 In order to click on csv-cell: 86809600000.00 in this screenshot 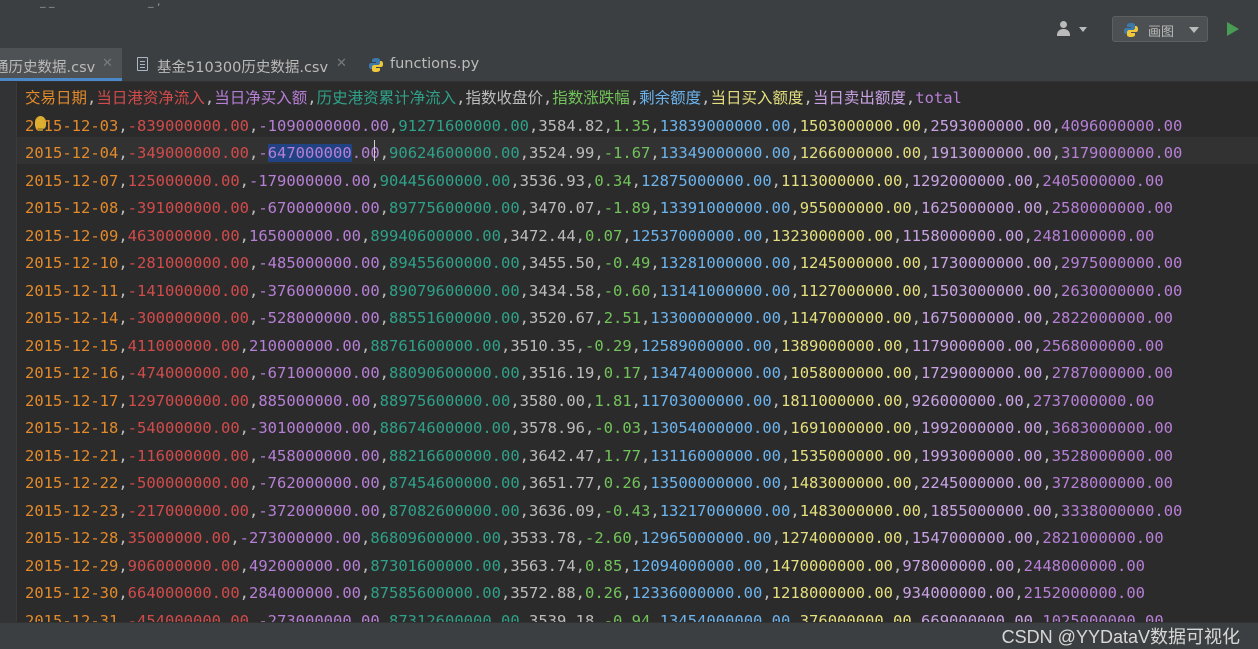, I will do `click(435, 538)`.